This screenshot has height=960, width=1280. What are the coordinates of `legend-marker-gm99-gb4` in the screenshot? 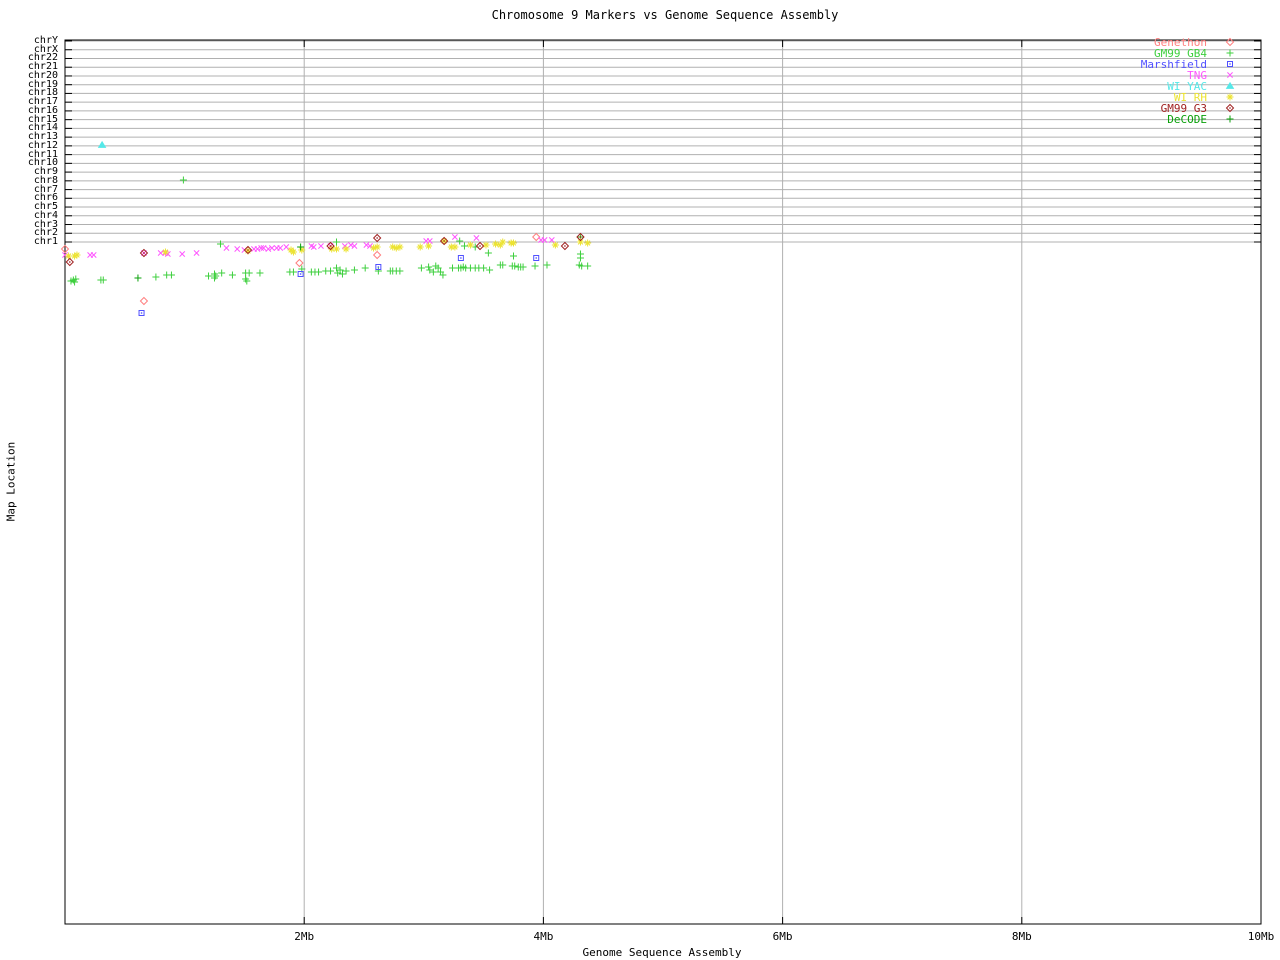 It's located at (1230, 53).